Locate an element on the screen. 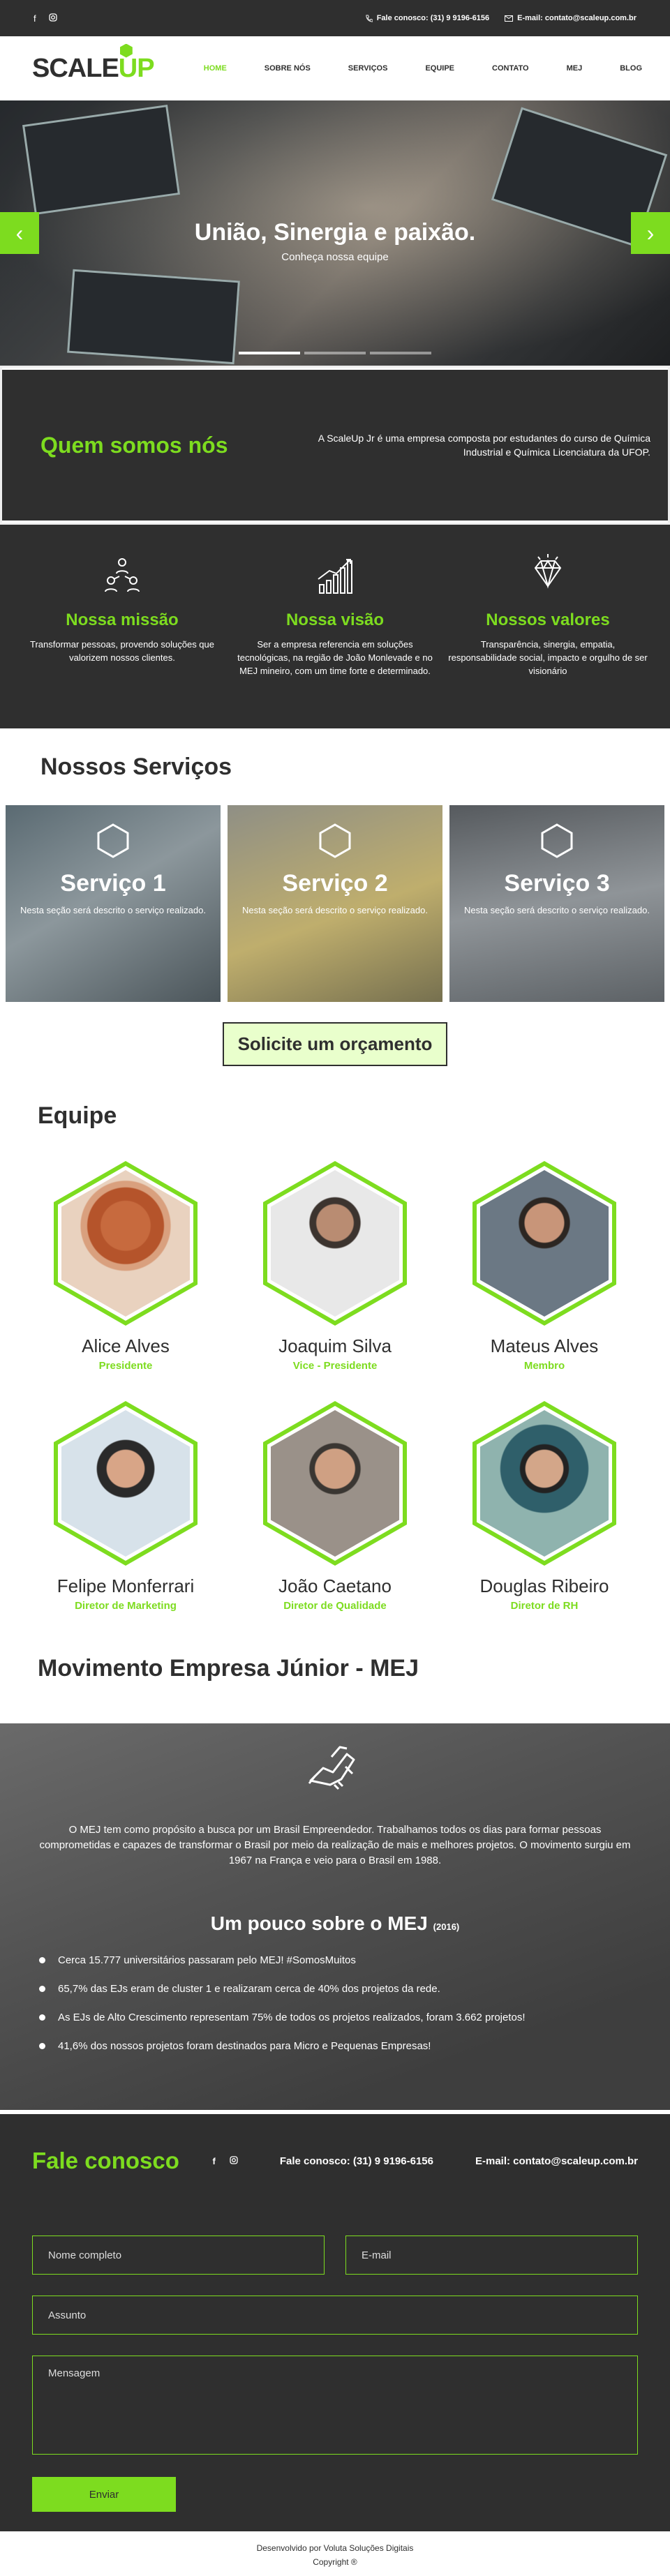 Image resolution: width=670 pixels, height=2576 pixels. subject-field is located at coordinates (335, 2315).